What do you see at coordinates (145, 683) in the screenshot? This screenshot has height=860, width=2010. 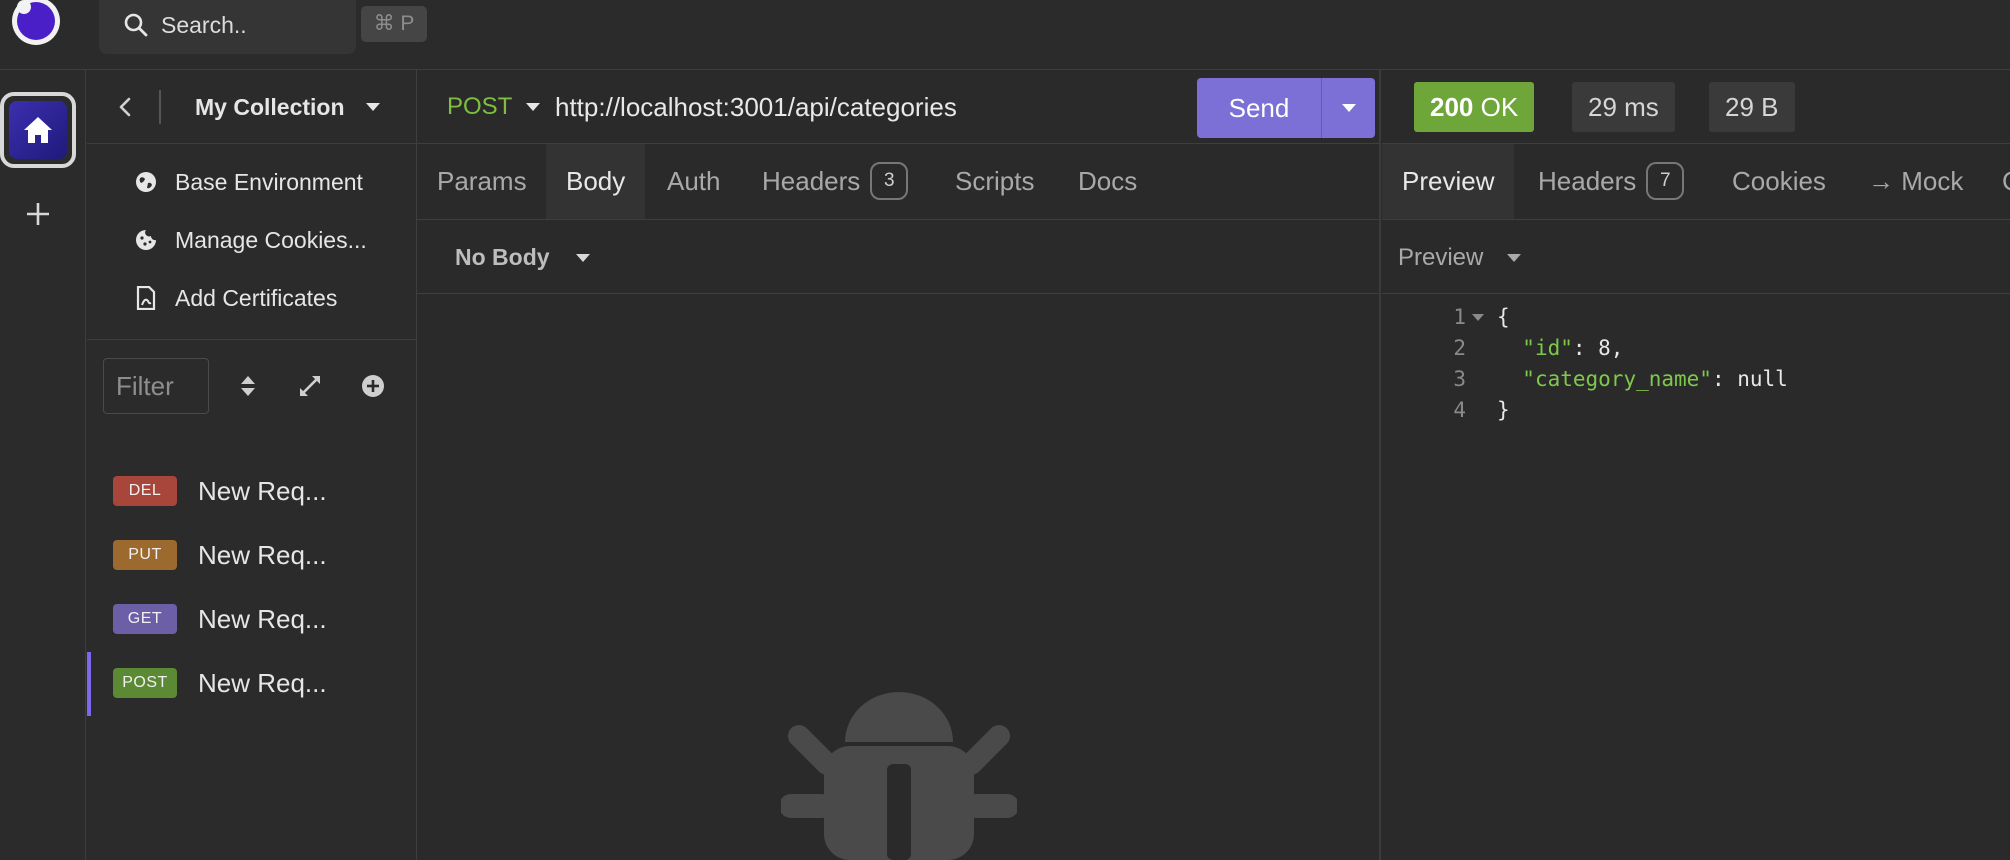 I see `method-badge: POST` at bounding box center [145, 683].